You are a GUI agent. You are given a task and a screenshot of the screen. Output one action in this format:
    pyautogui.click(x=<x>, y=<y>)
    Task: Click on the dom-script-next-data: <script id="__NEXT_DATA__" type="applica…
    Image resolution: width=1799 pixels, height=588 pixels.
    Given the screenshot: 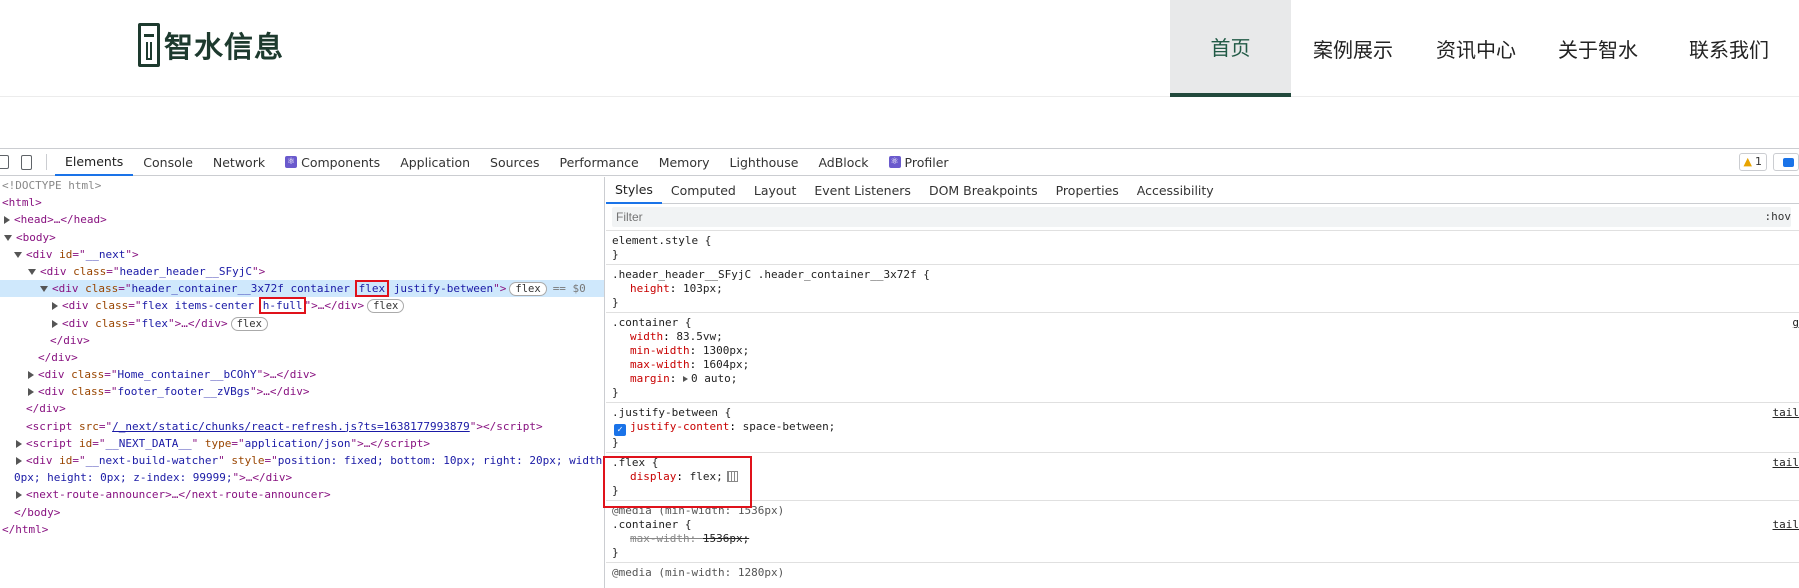 What is the action you would take?
    pyautogui.click(x=302, y=443)
    